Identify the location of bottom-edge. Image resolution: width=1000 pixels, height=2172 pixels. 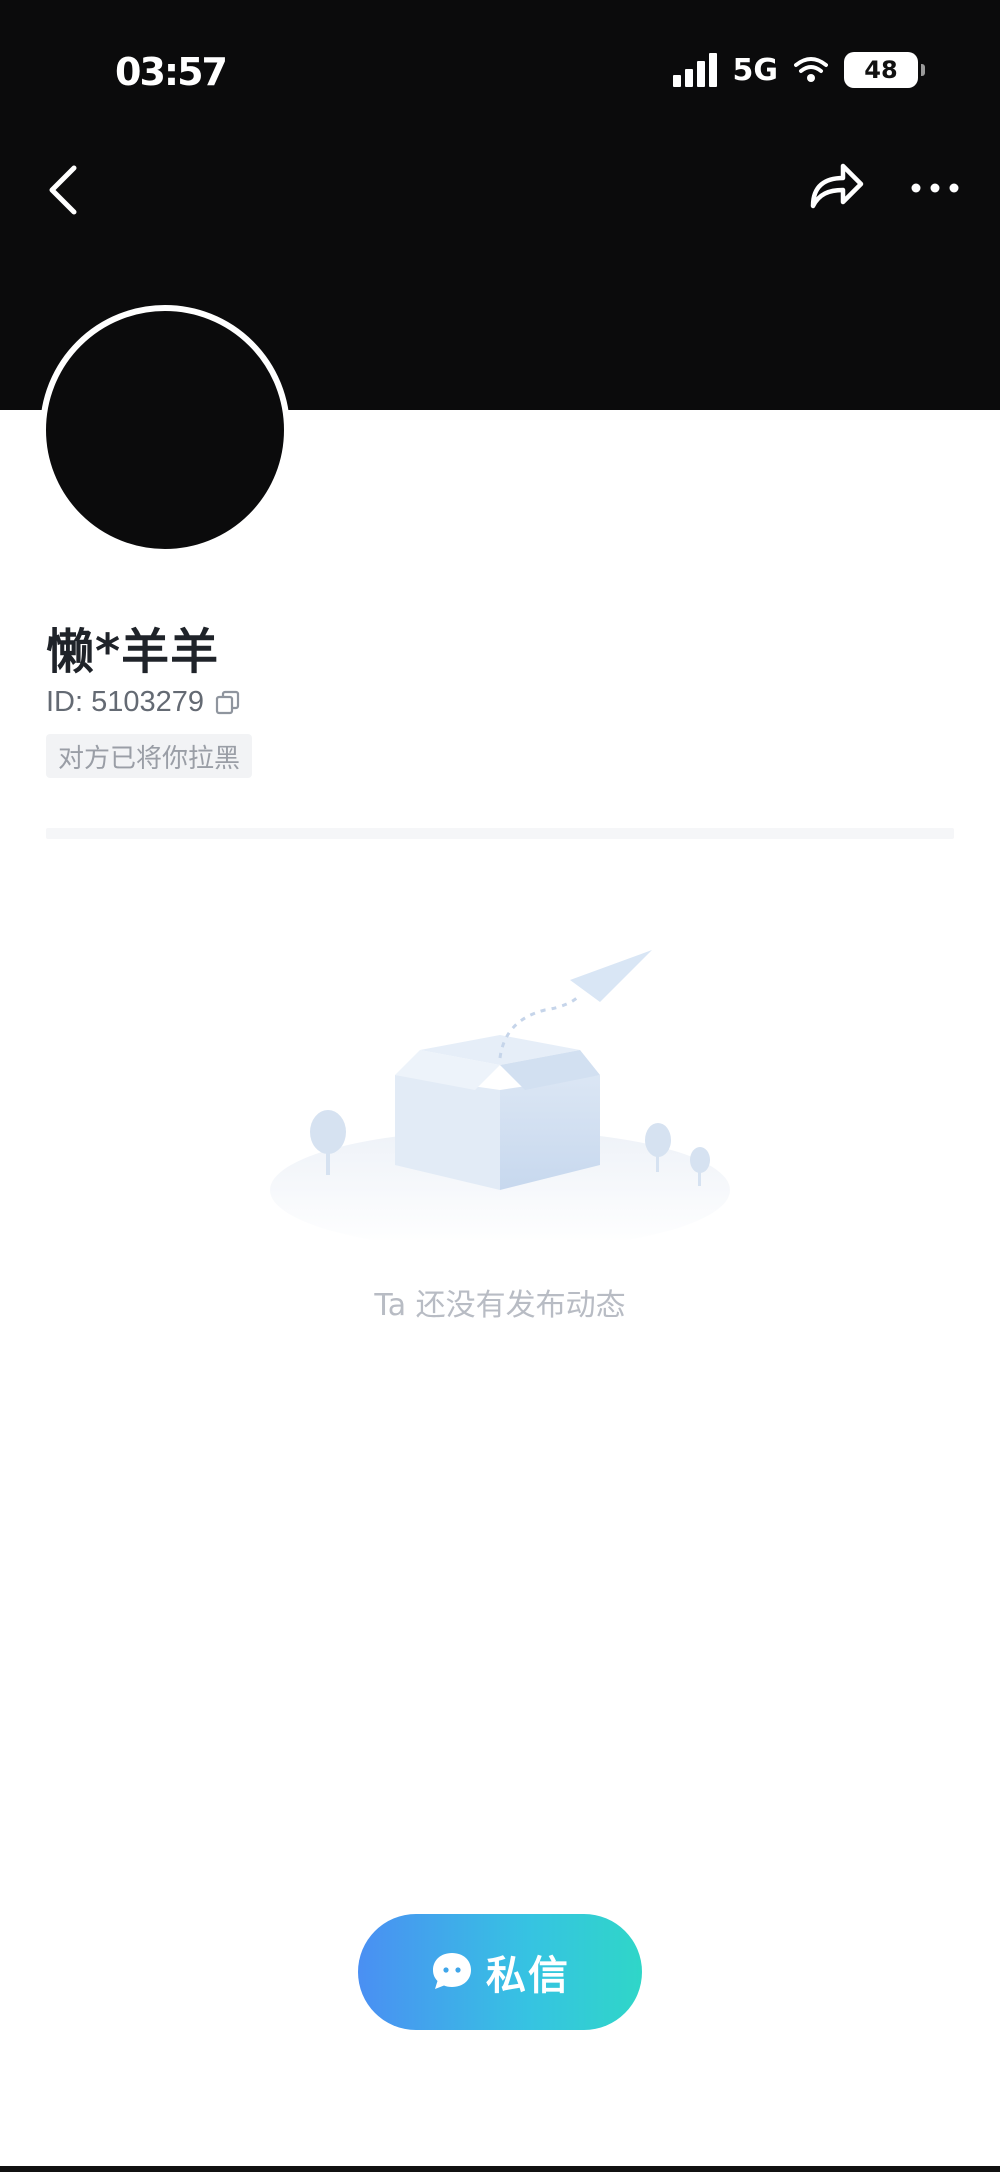
(500, 2169).